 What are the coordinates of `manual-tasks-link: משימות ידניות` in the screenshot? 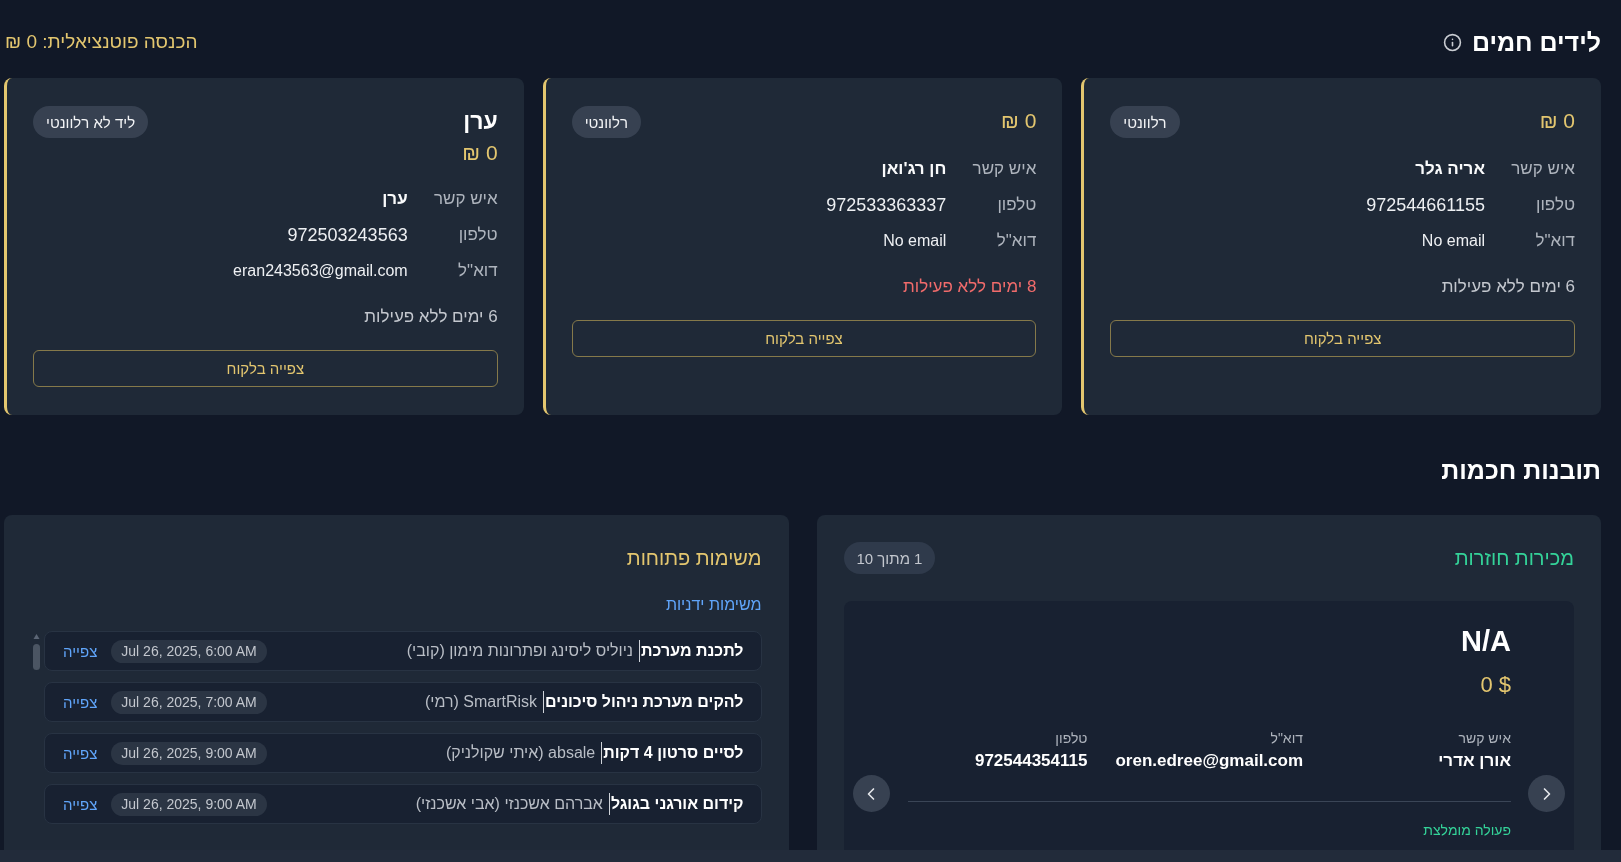 It's located at (713, 605).